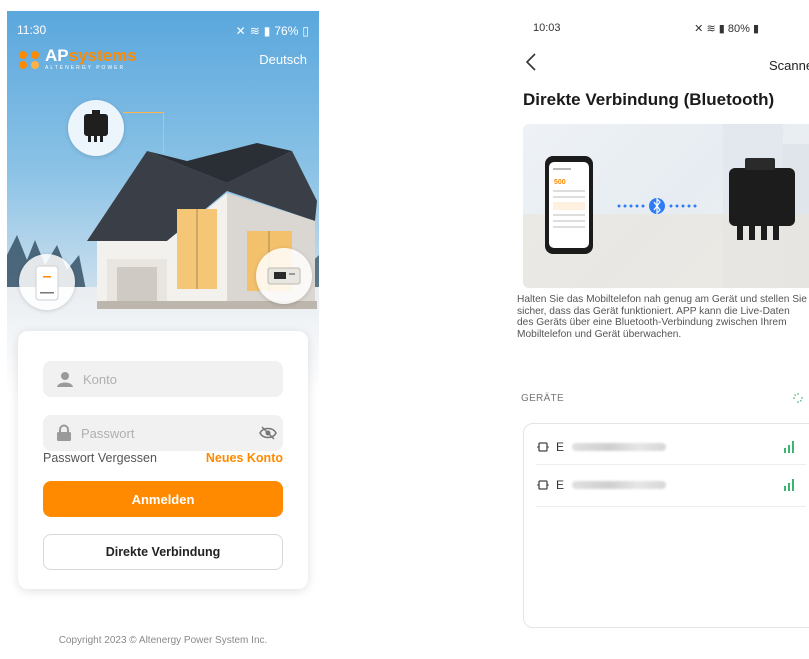 Image resolution: width=809 pixels, height=659 pixels. I want to click on battery-icon: ▮, so click(755, 29).